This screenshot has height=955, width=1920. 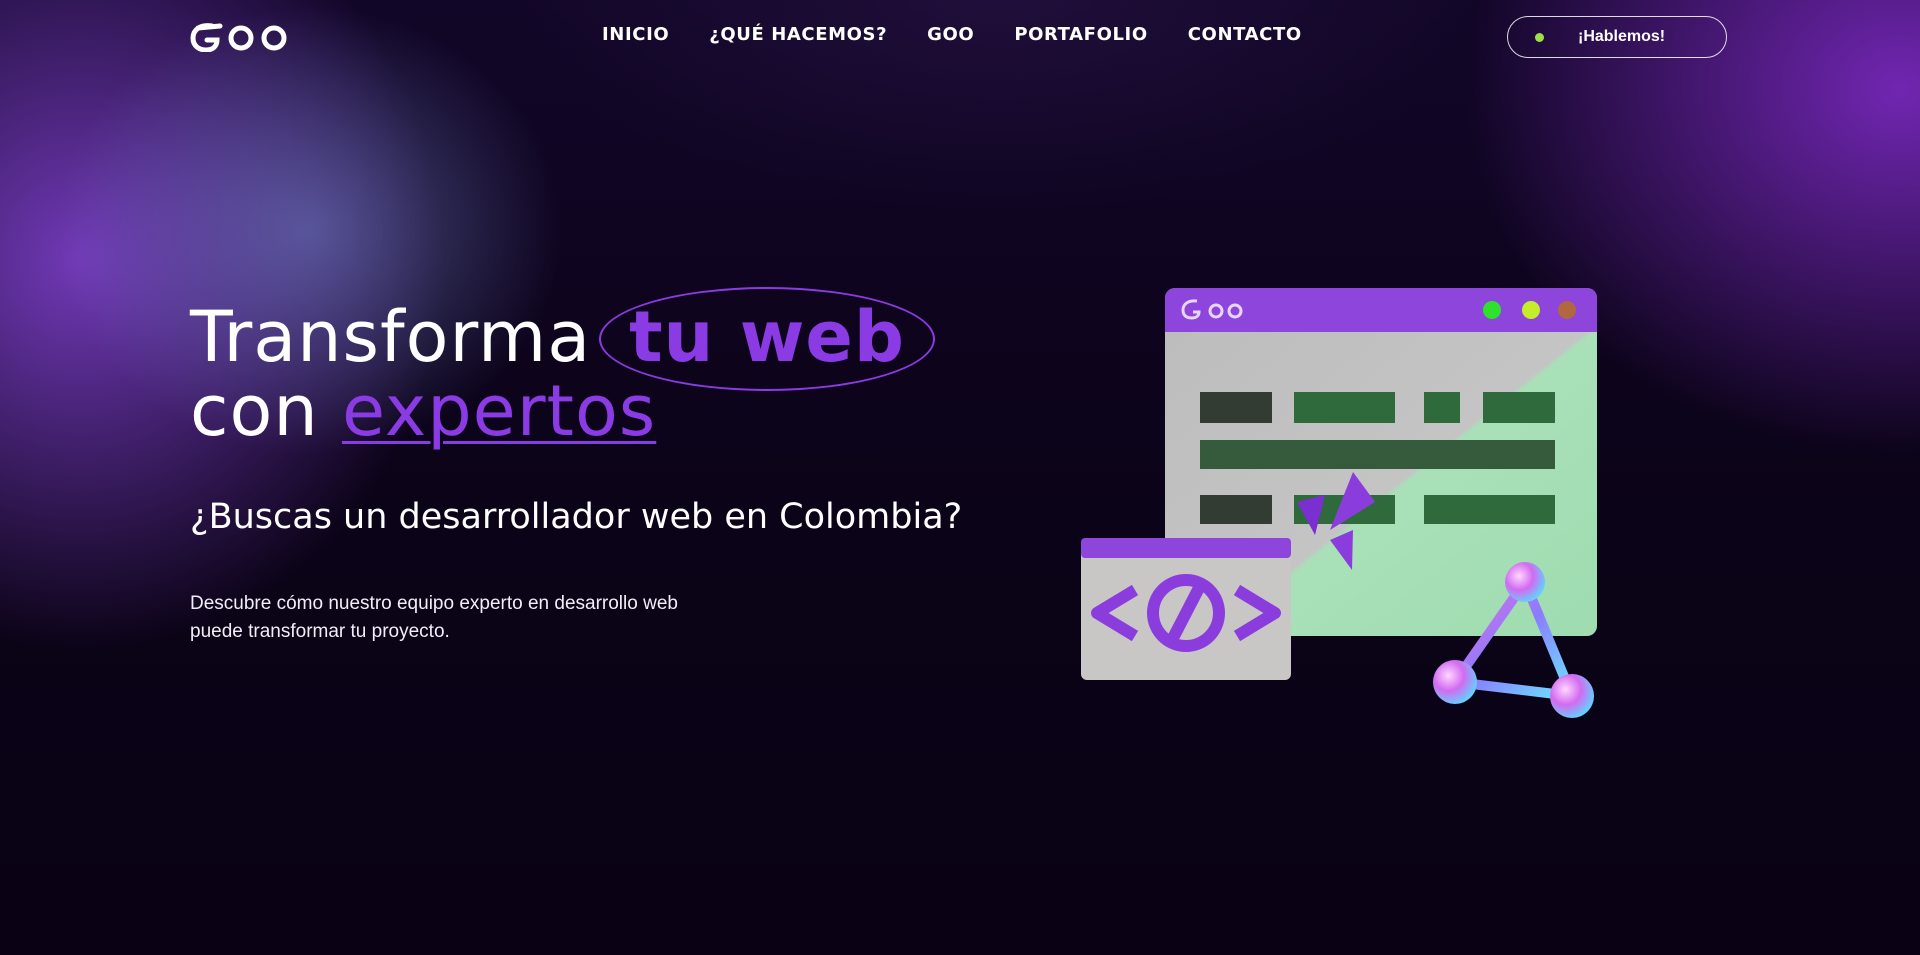 I want to click on status-dot-icon, so click(x=1539, y=37).